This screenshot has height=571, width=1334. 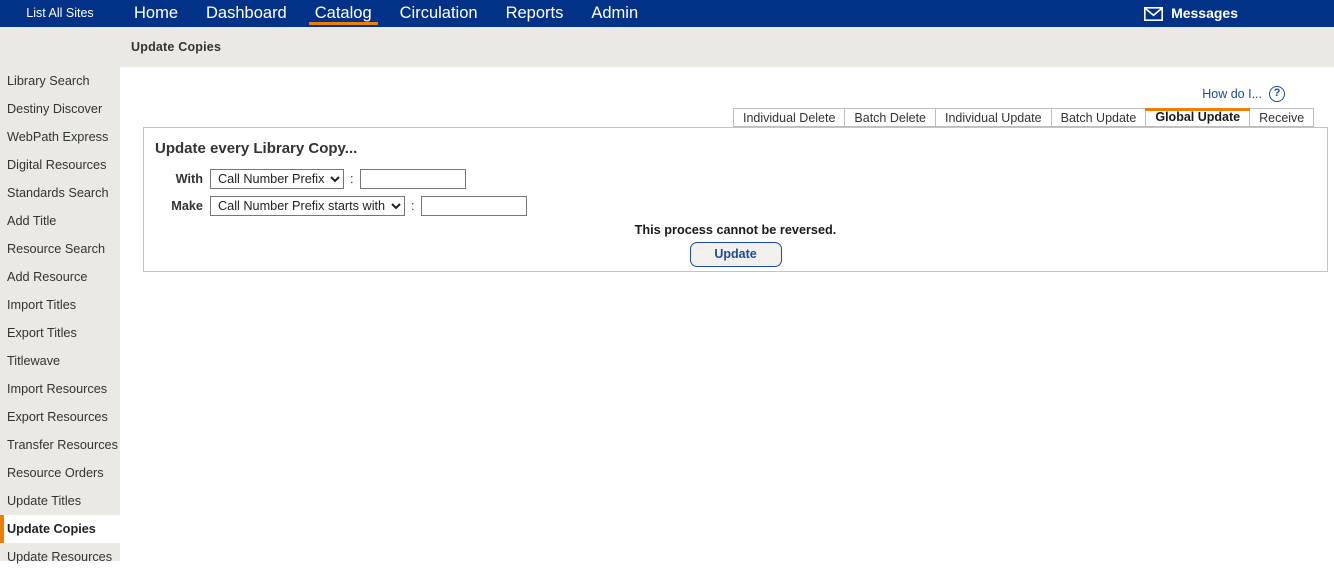 I want to click on sidebar-item-add-resource: Add Resource, so click(x=60, y=277).